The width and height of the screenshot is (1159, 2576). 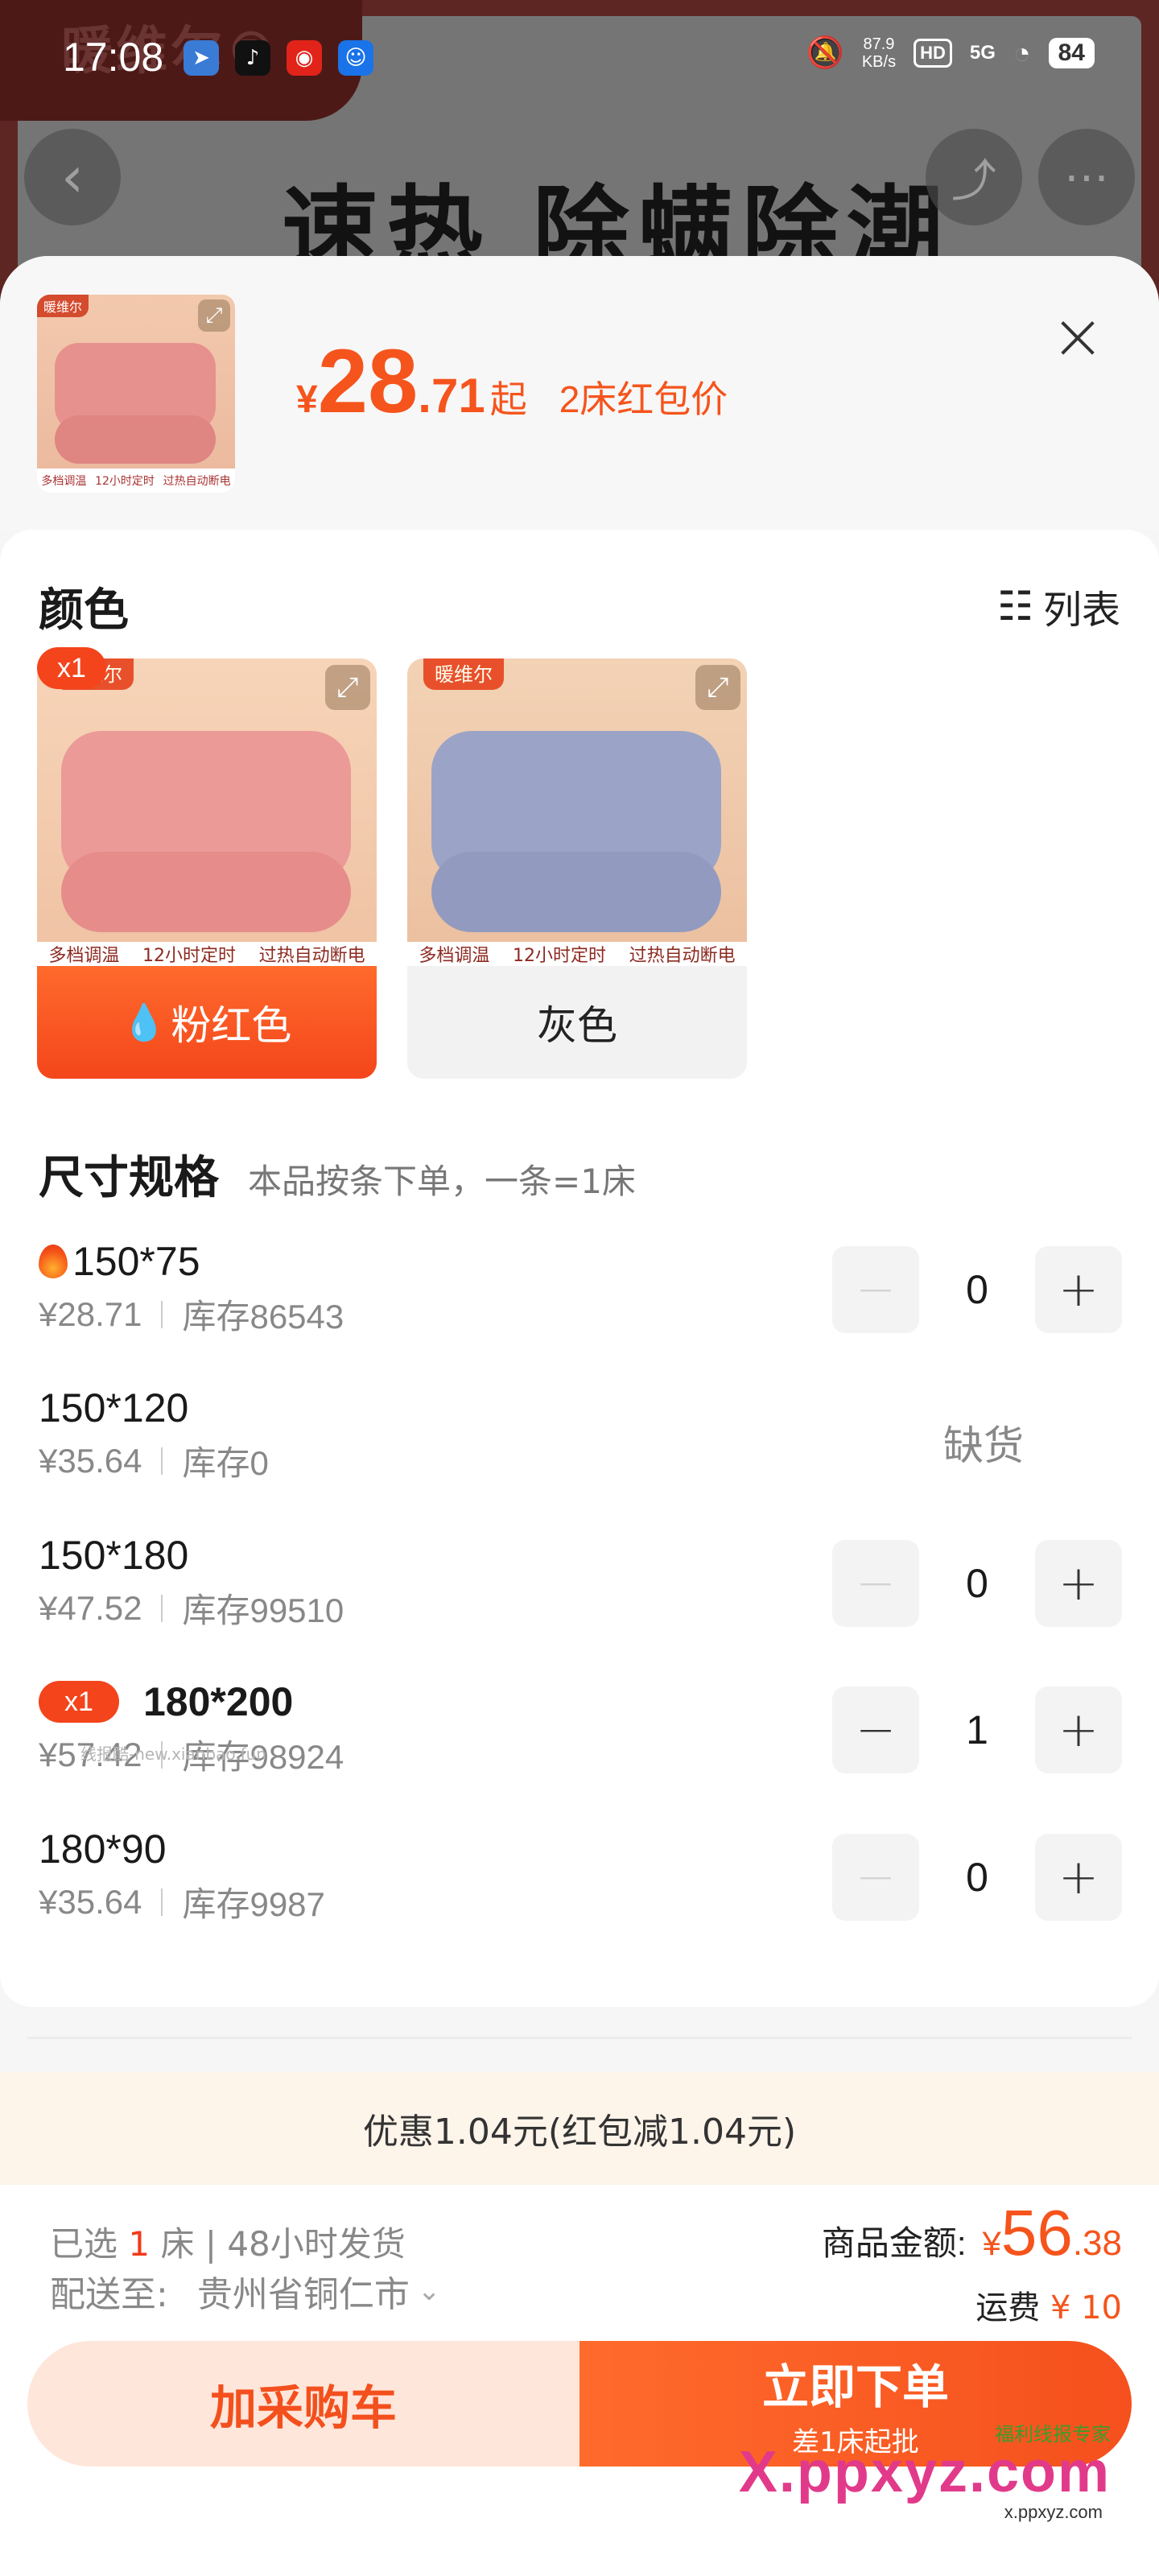 I want to click on size-name: 150*180, so click(x=114, y=1555).